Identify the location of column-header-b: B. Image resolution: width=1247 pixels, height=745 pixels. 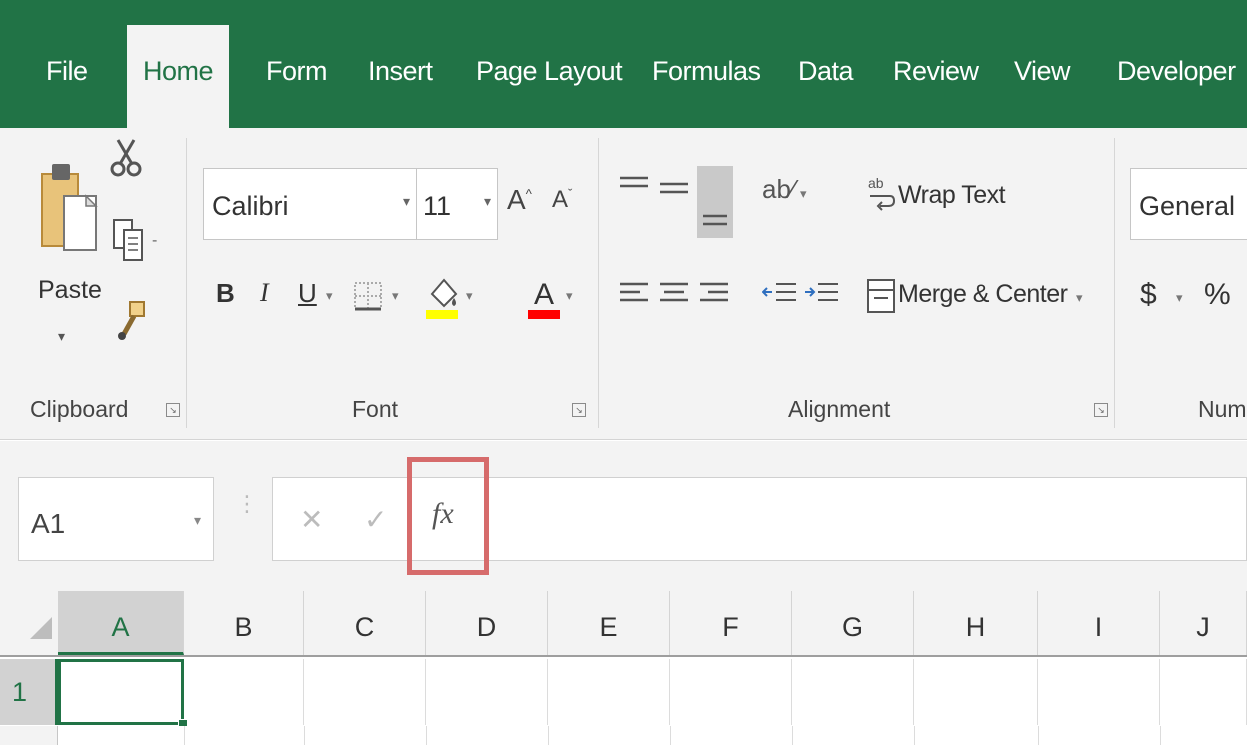
(244, 623).